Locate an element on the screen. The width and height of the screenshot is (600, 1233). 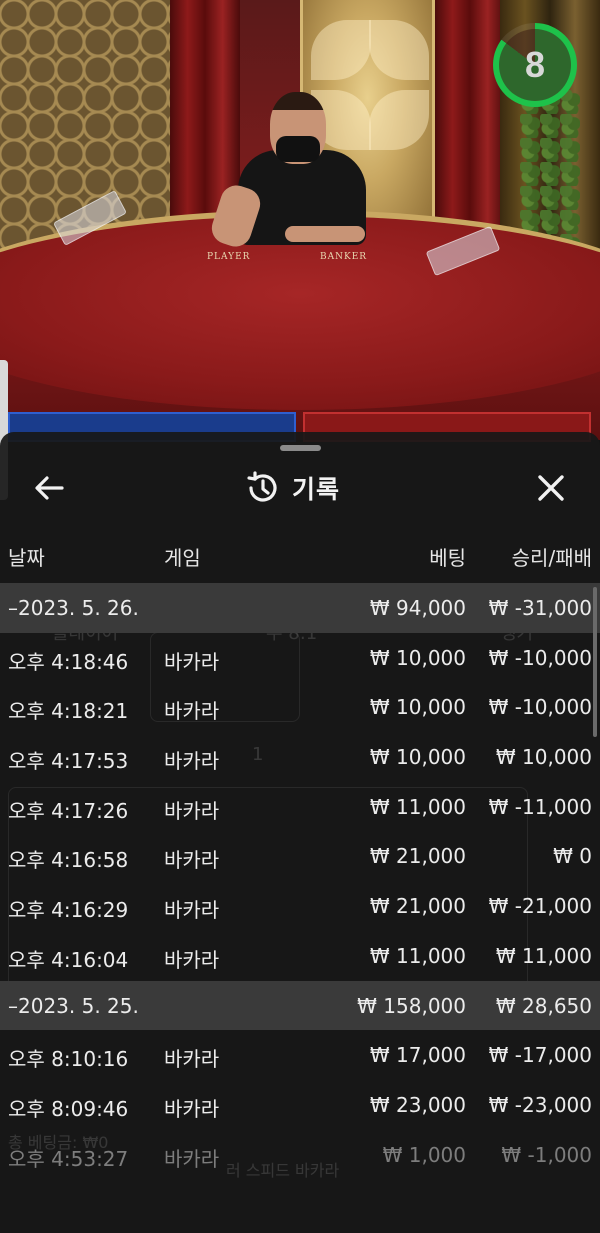
group-result-total: ₩ -31,000 is located at coordinates (540, 608).